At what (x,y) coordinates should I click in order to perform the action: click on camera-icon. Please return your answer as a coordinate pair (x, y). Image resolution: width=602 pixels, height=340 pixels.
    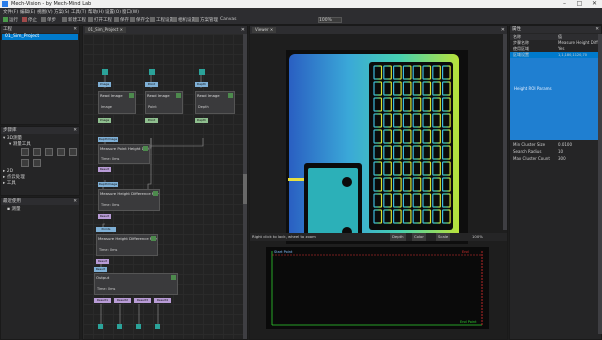
    Looking at the image, I should click on (174, 19).